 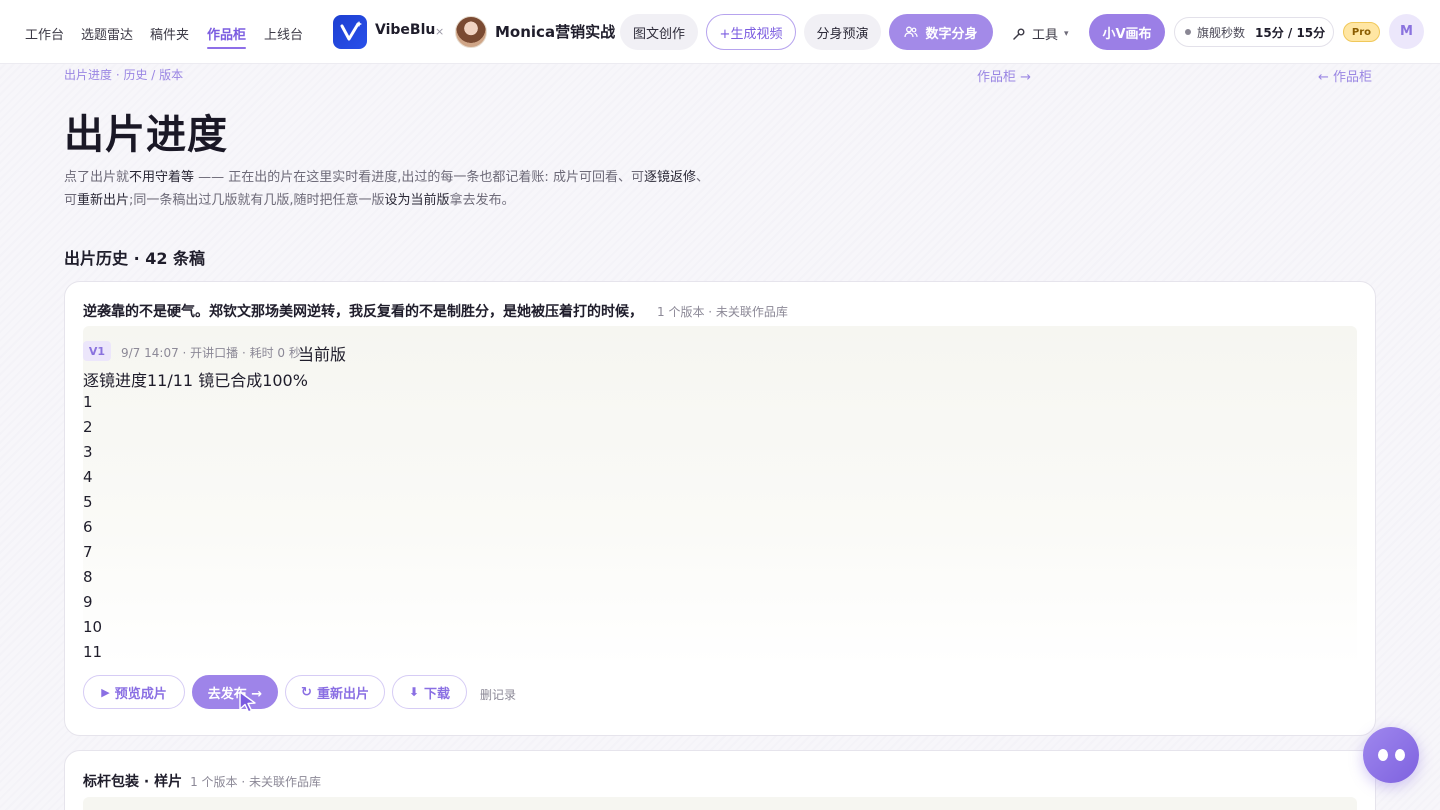 What do you see at coordinates (751, 32) in the screenshot?
I see `generate-video-button: +生成视频` at bounding box center [751, 32].